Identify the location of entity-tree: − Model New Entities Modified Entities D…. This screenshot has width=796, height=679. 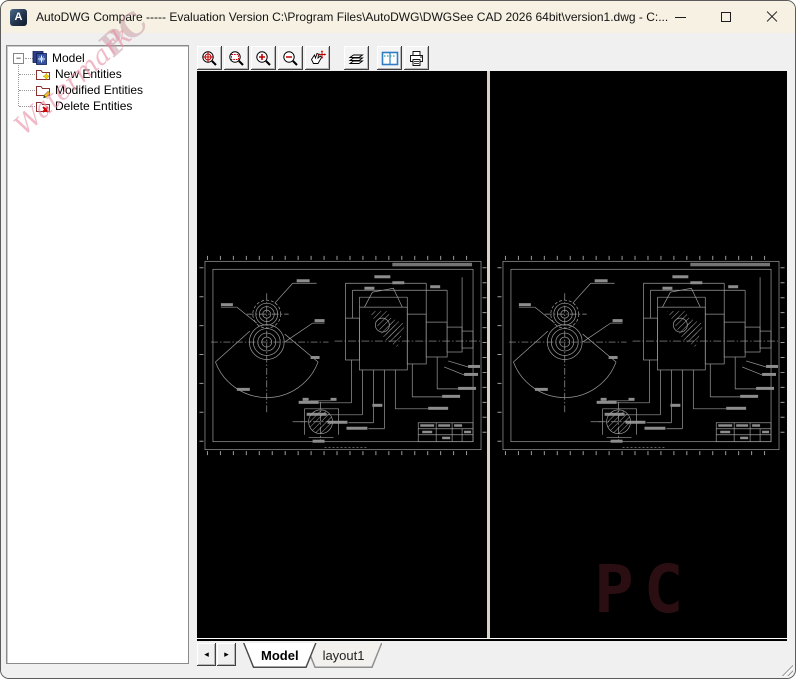
(97, 79).